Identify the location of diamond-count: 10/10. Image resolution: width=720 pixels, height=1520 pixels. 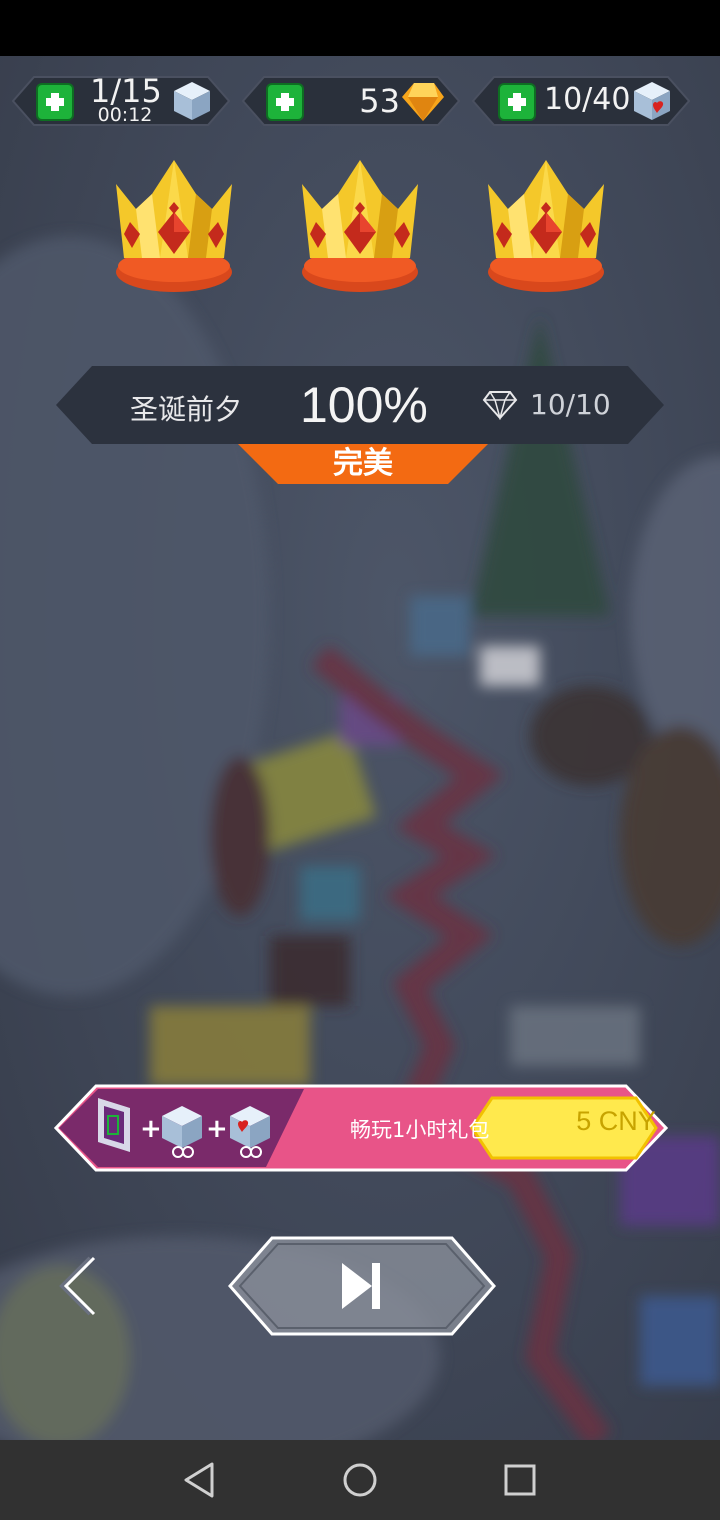
(570, 404).